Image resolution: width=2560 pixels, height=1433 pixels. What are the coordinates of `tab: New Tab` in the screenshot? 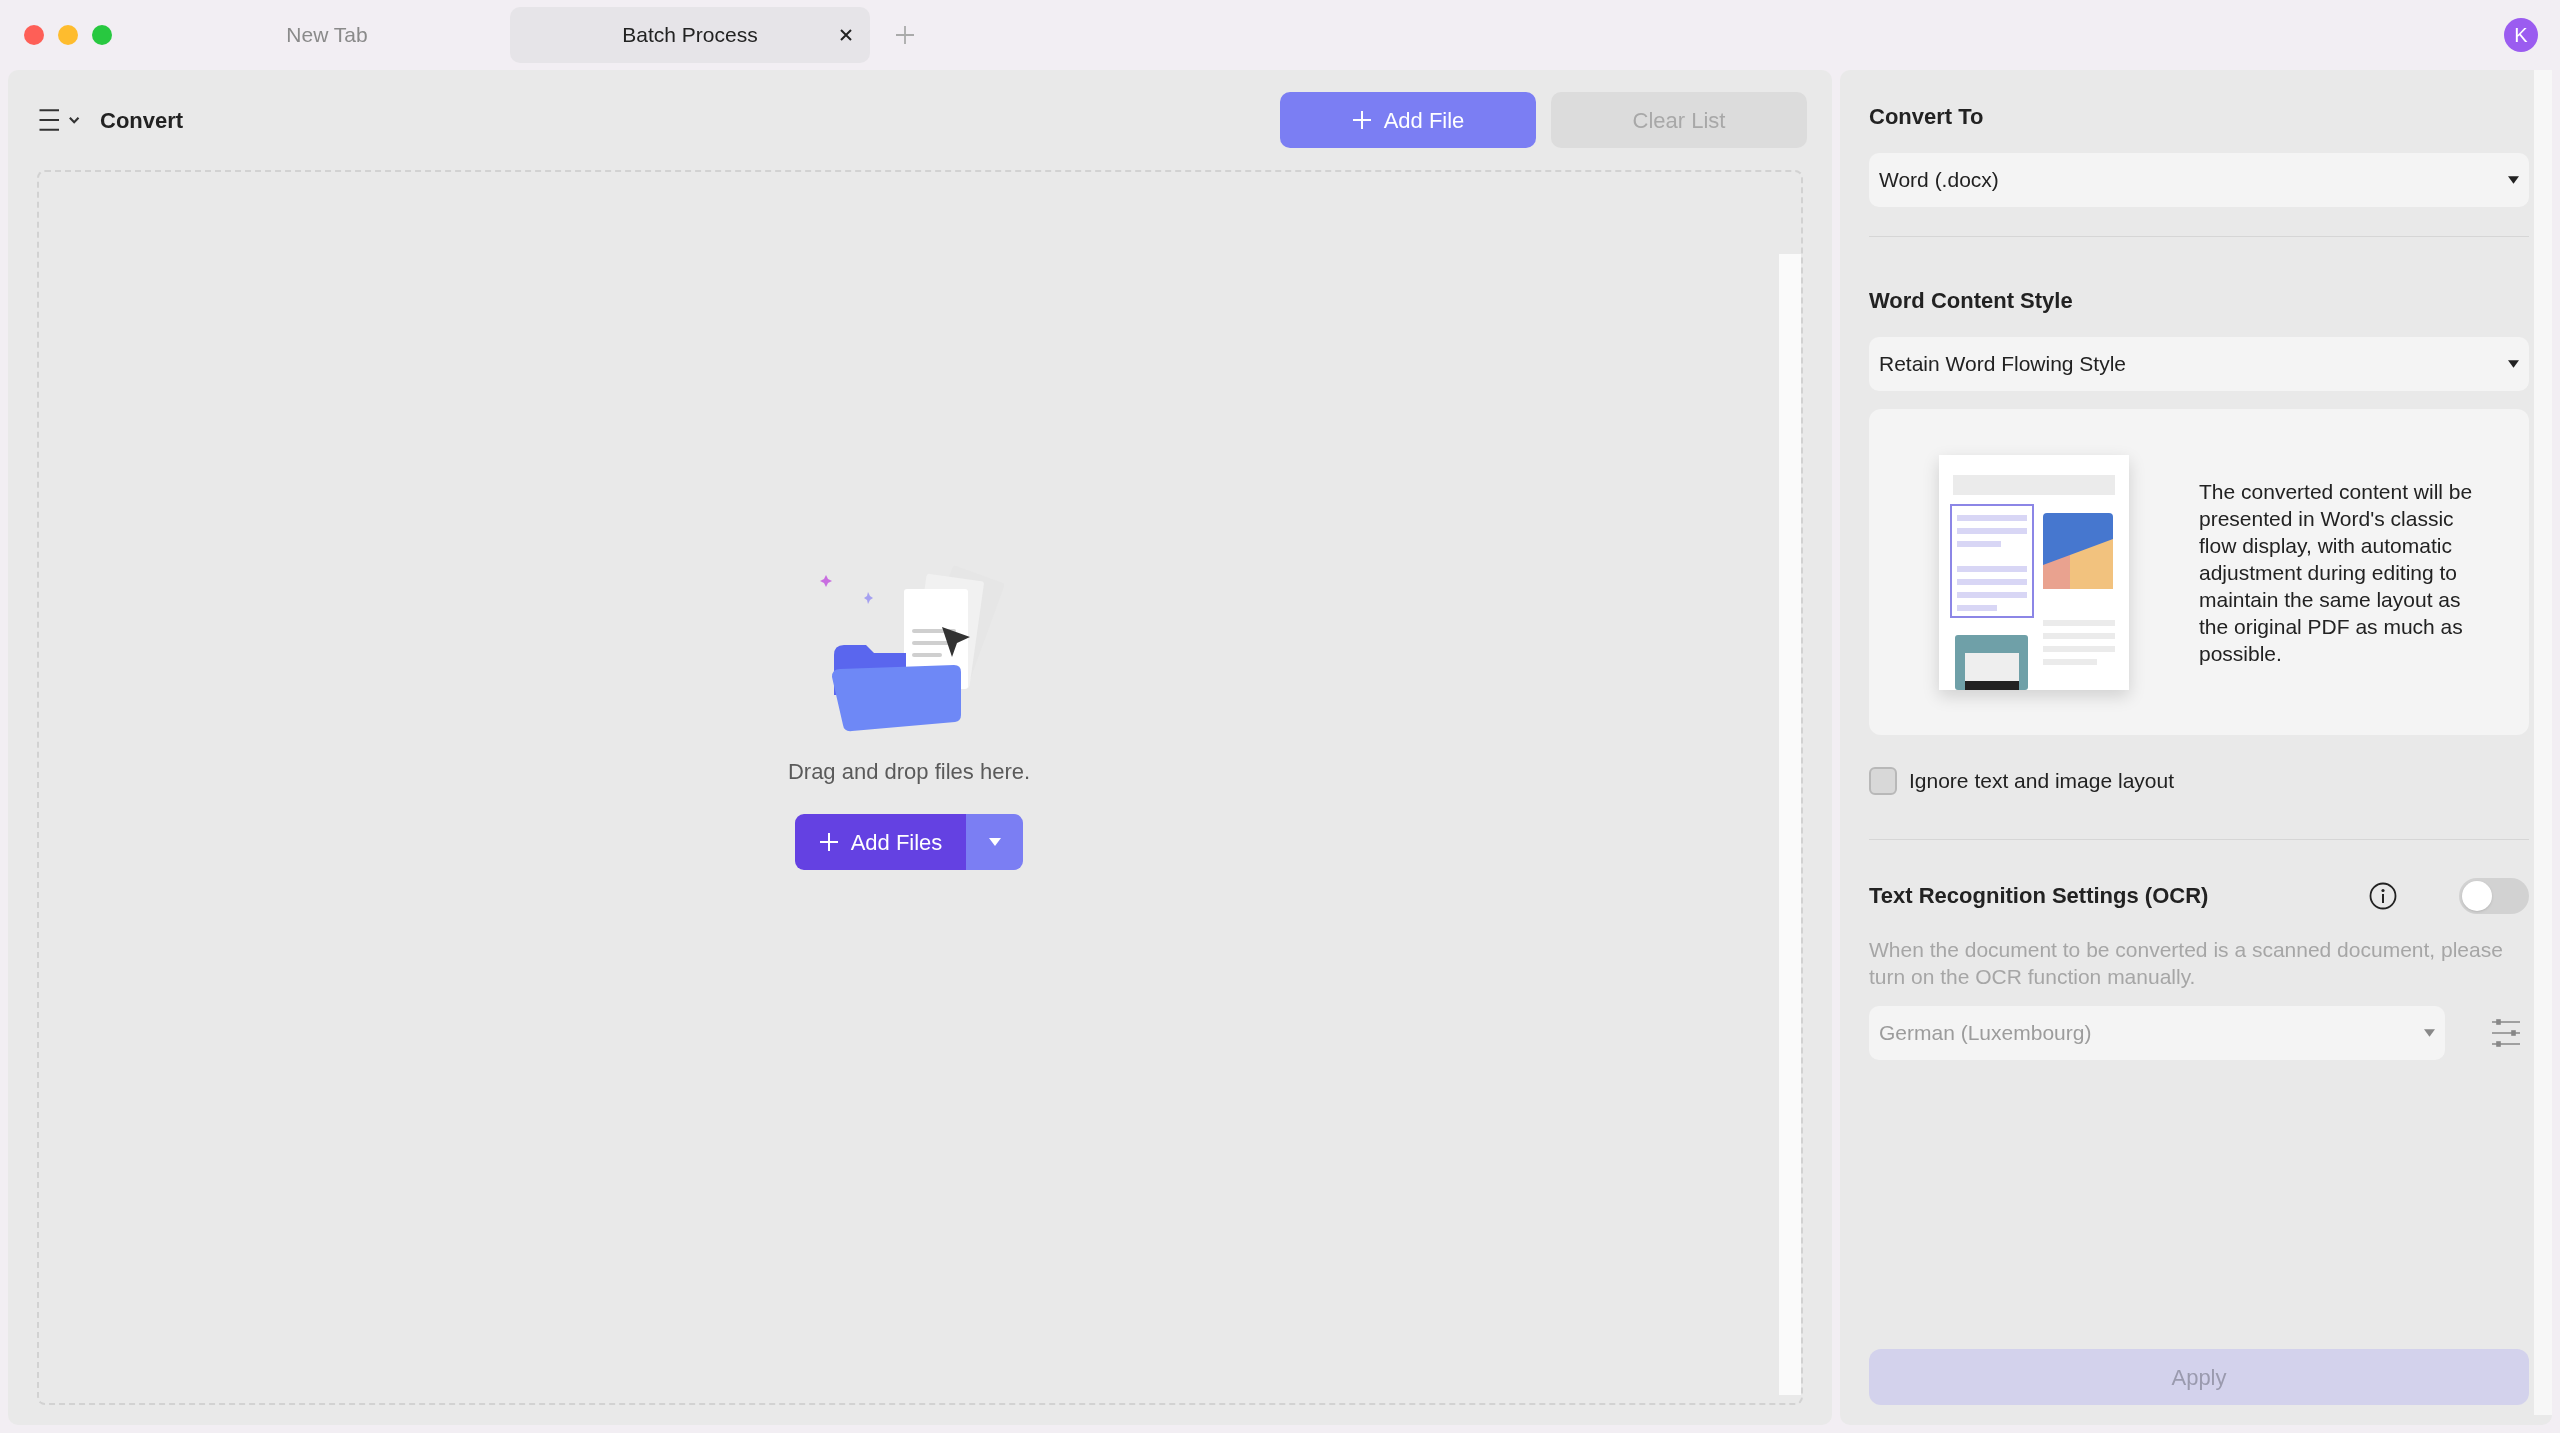 It's located at (327, 35).